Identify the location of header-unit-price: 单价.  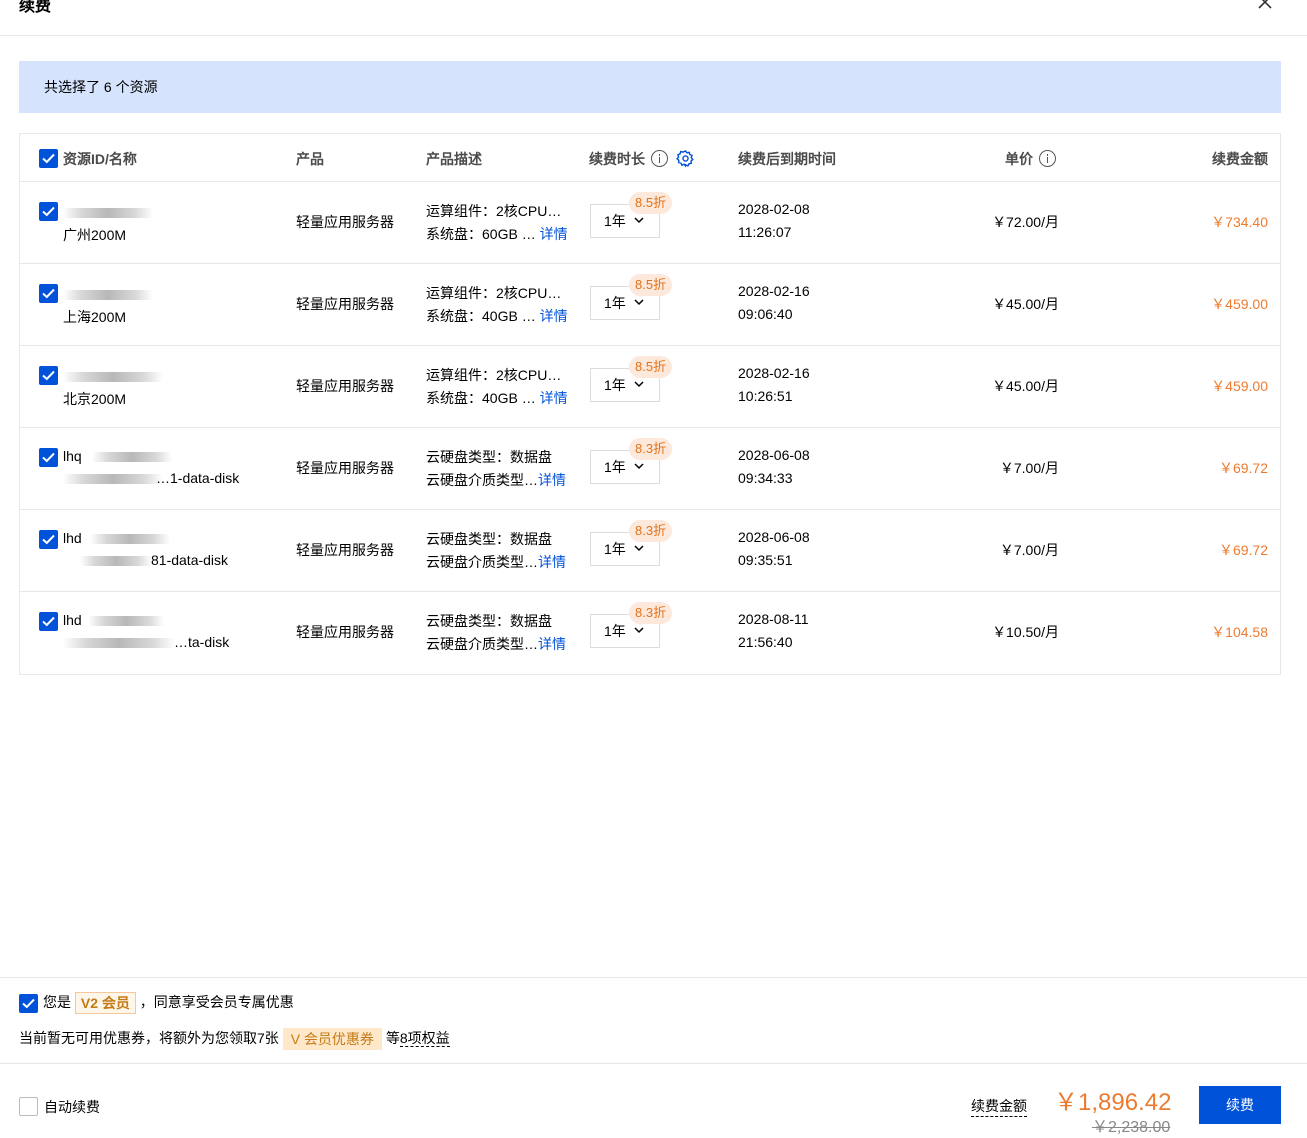
(1030, 159).